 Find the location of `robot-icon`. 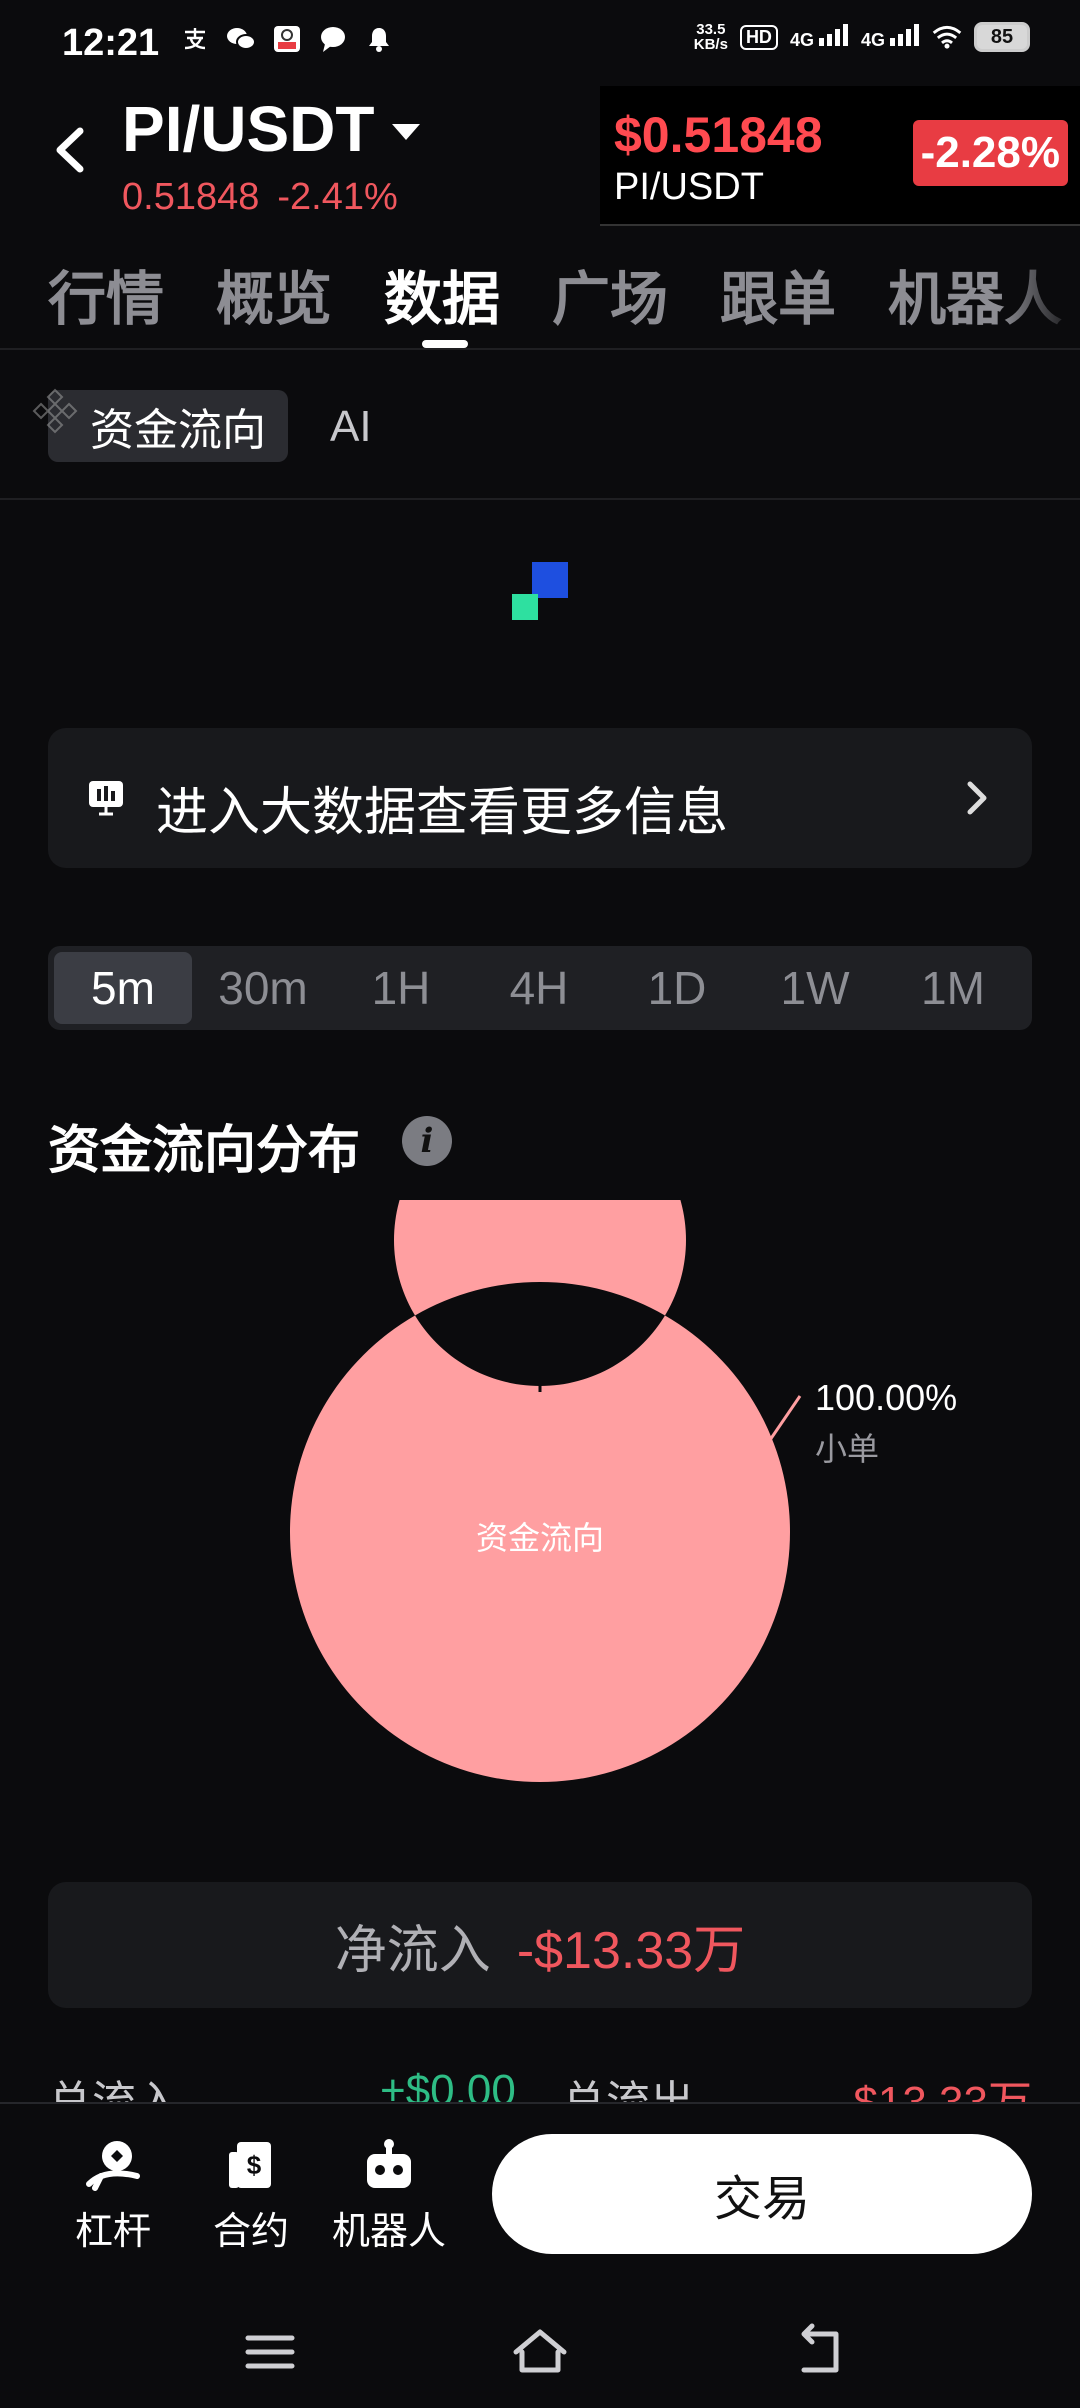

robot-icon is located at coordinates (389, 2163).